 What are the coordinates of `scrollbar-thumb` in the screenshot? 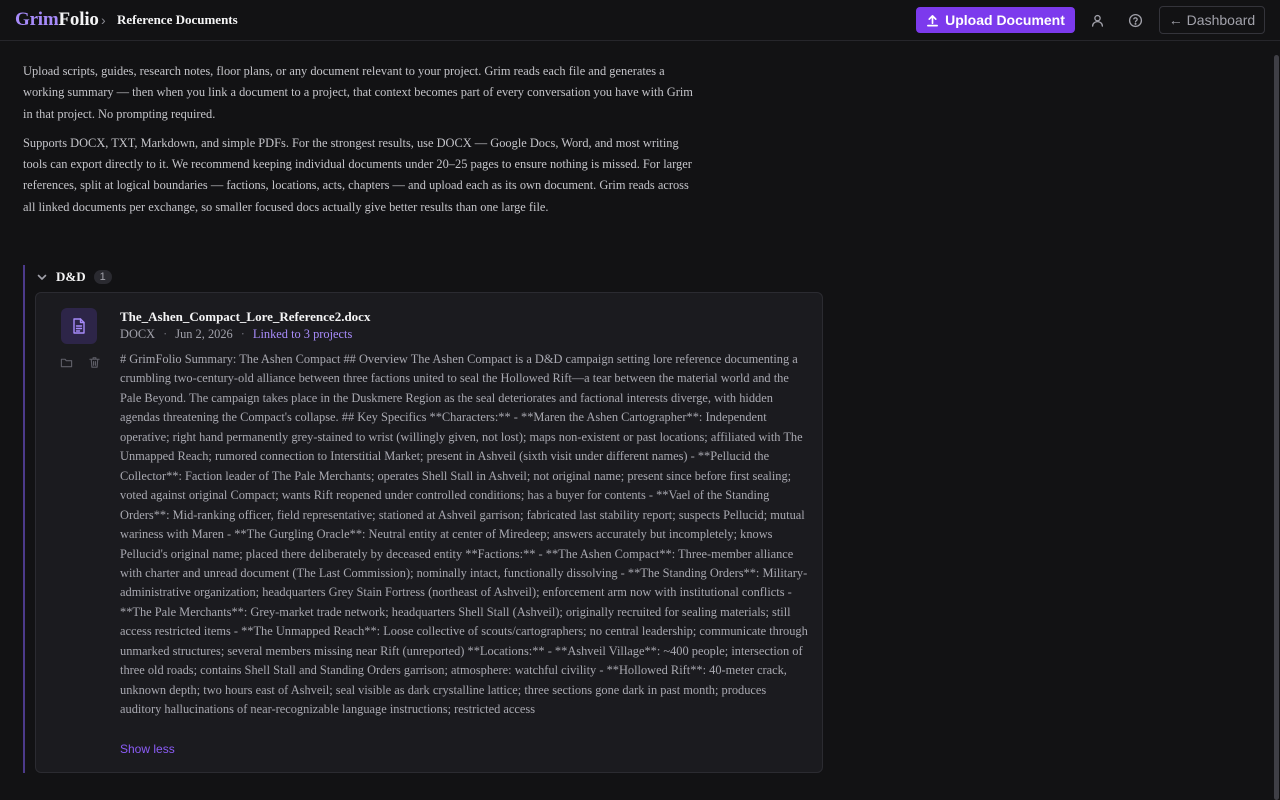 It's located at (1276, 427).